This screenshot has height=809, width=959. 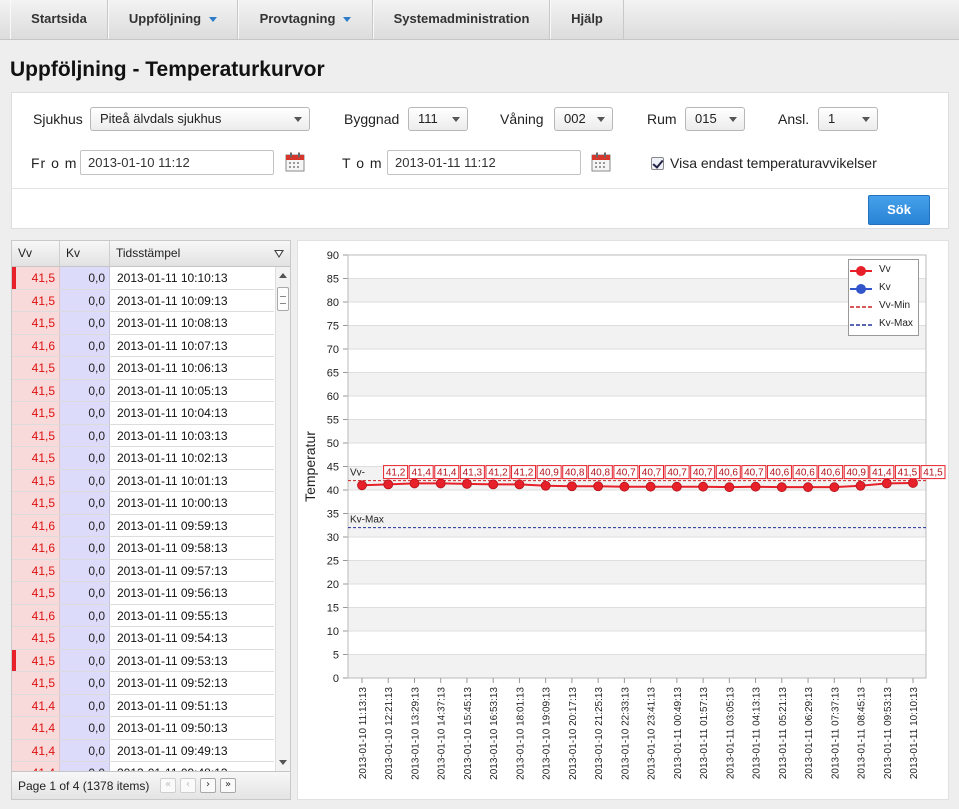 I want to click on table-row: 41,5 0,0 2013-01-11 10:04:13, so click(x=143, y=413).